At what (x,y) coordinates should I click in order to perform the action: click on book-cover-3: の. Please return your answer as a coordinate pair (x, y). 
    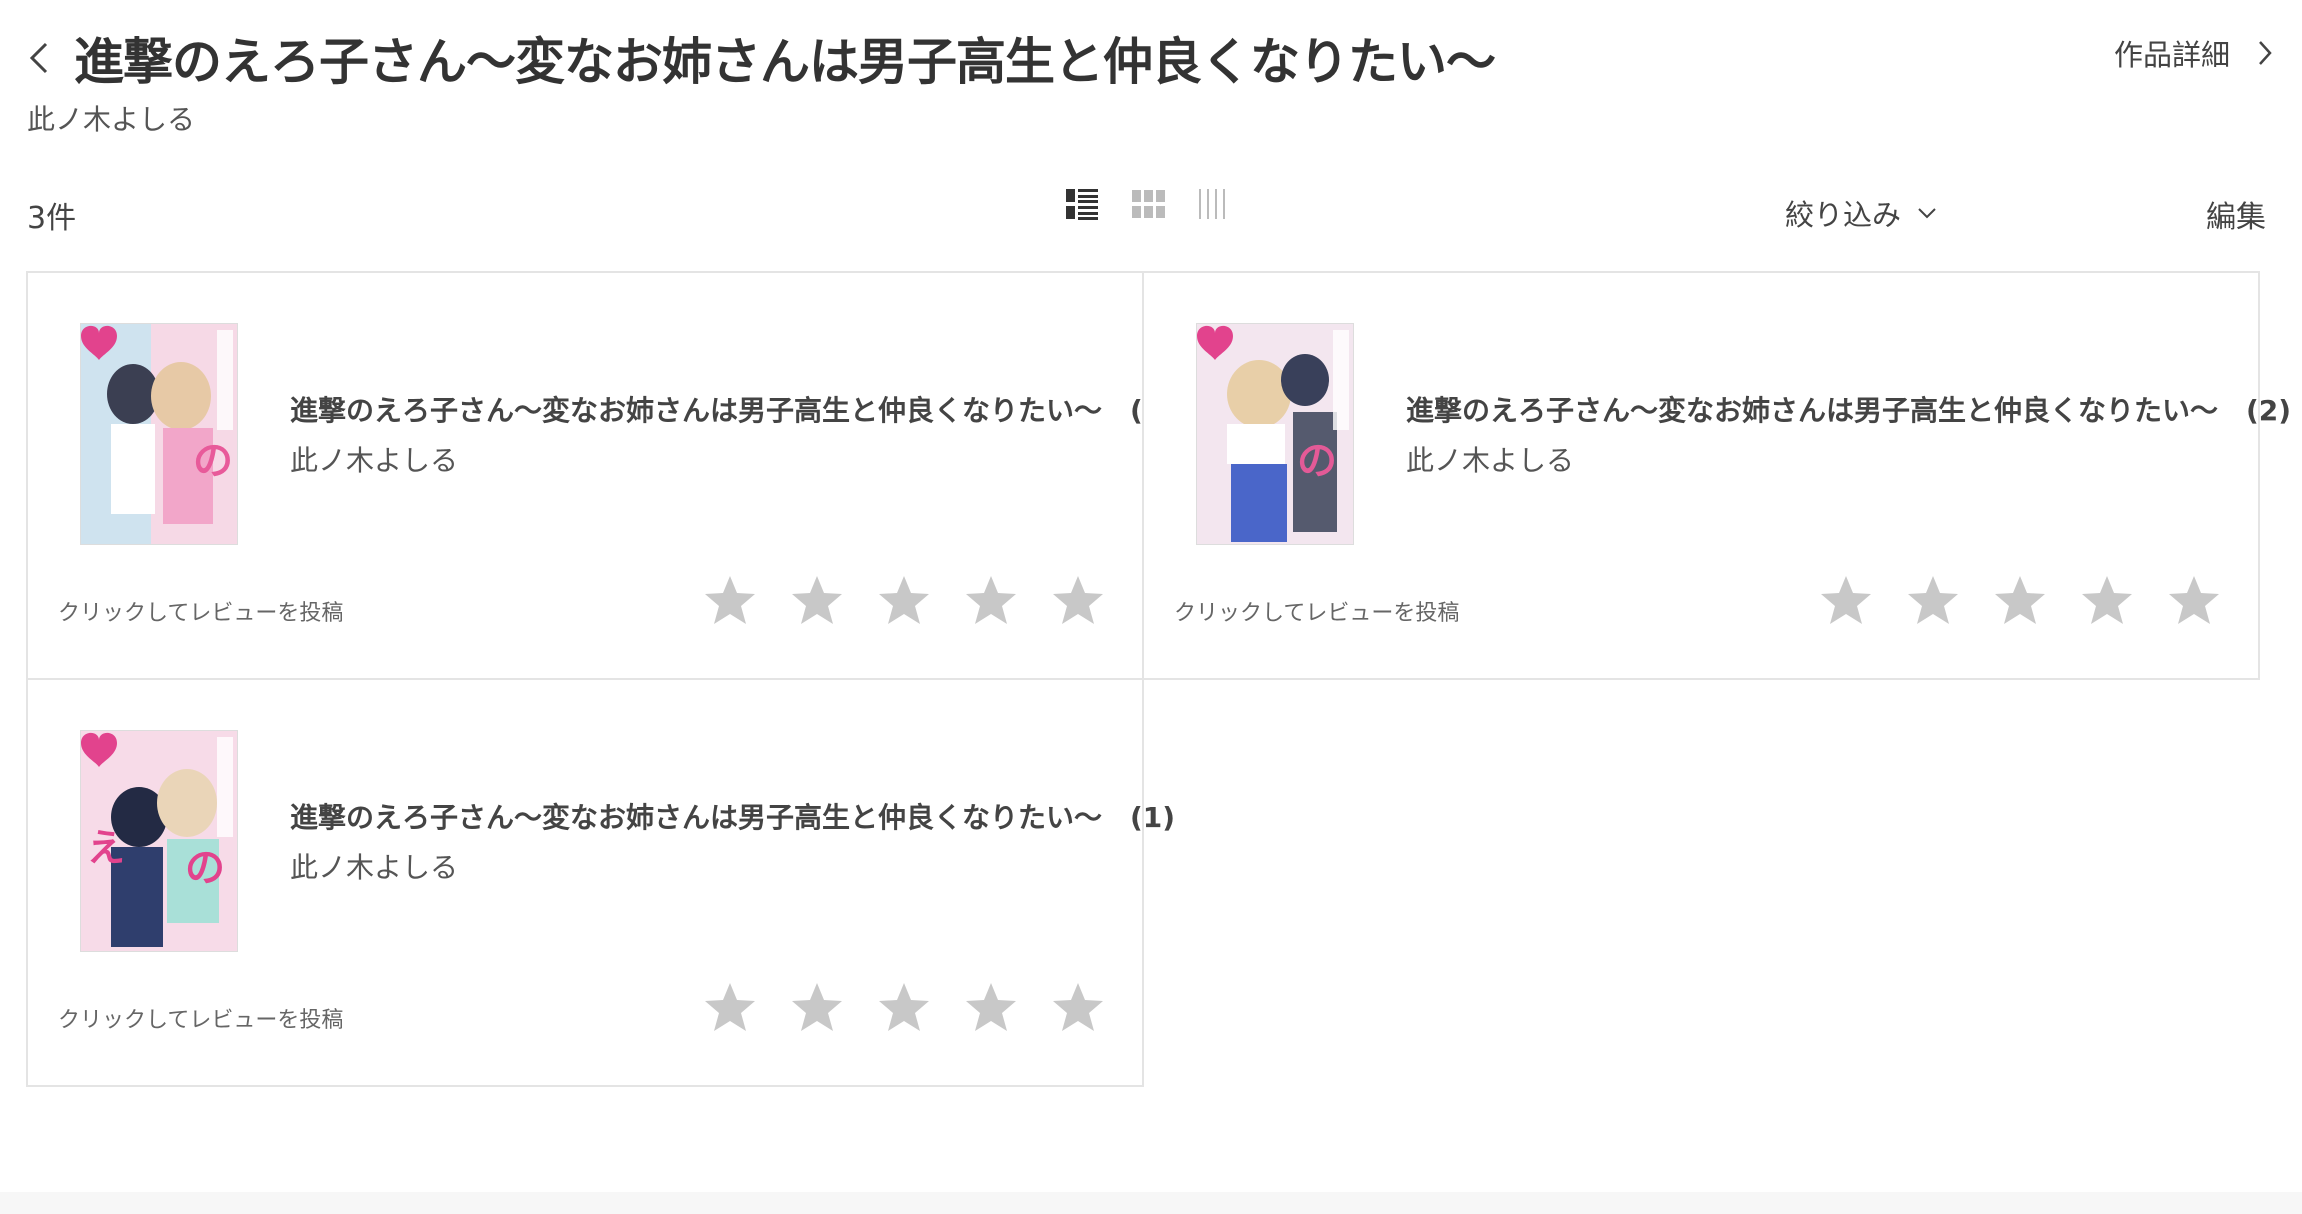
    Looking at the image, I should click on (159, 434).